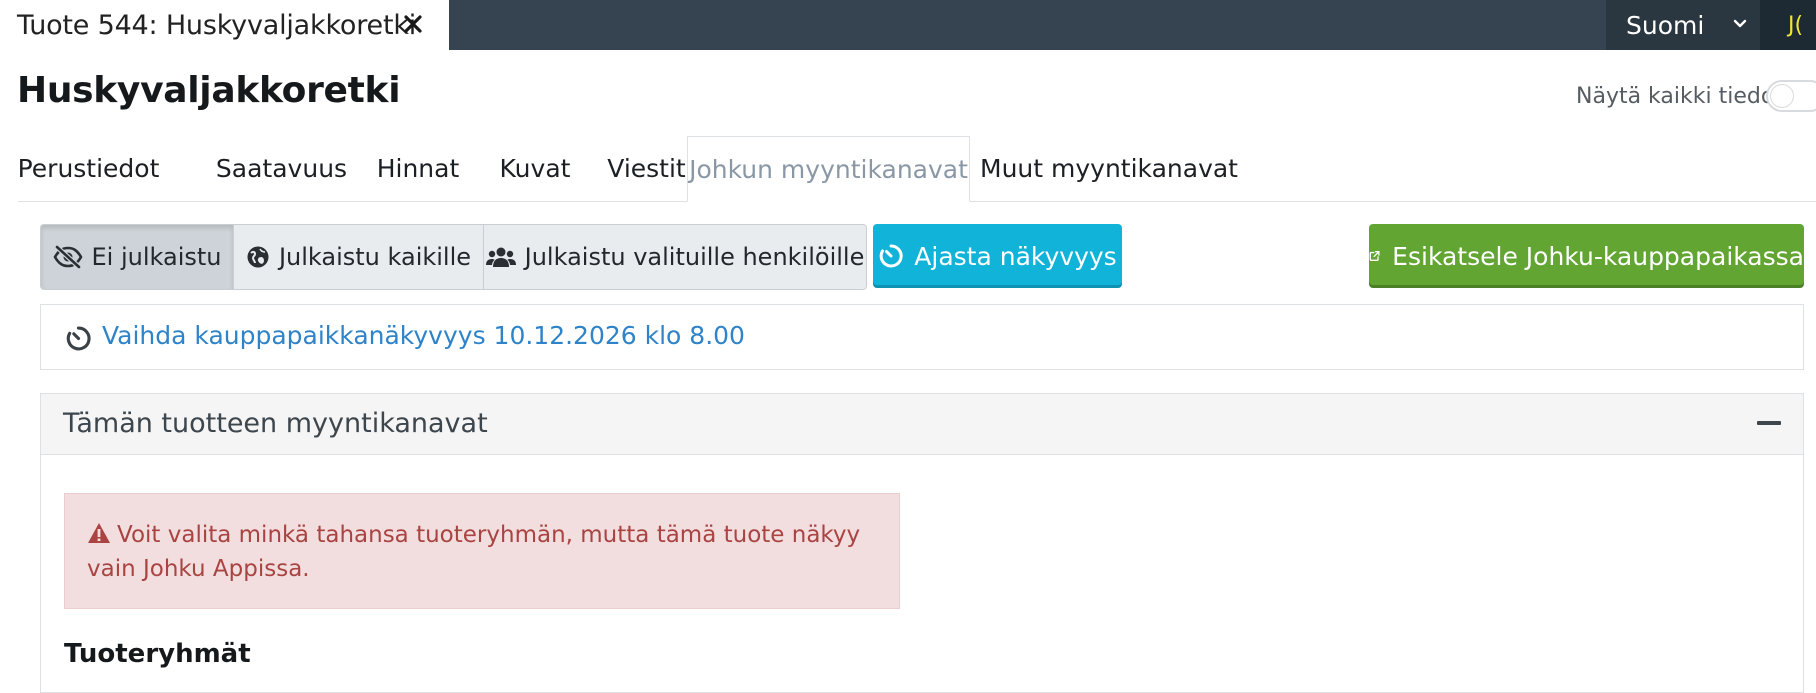 The width and height of the screenshot is (1816, 693). What do you see at coordinates (375, 257) in the screenshot?
I see `published-all-label: Julkaistu kaikille` at bounding box center [375, 257].